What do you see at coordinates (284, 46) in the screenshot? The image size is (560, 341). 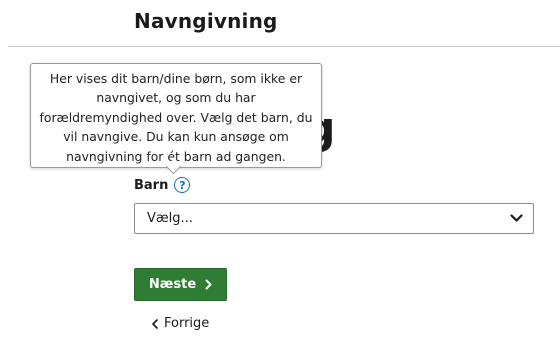 I see `header-divider` at bounding box center [284, 46].